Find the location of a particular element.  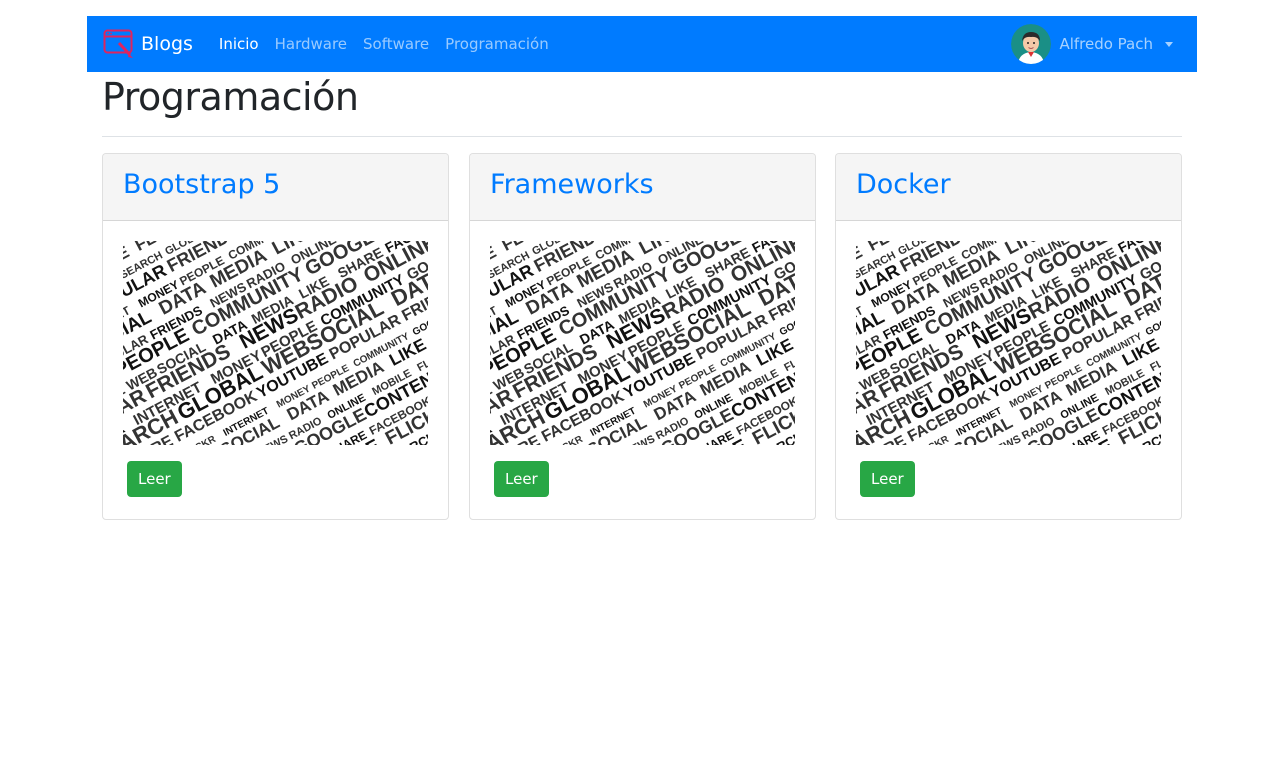

nav-links: Inicio Hardware Software Programación is located at coordinates (384, 44).